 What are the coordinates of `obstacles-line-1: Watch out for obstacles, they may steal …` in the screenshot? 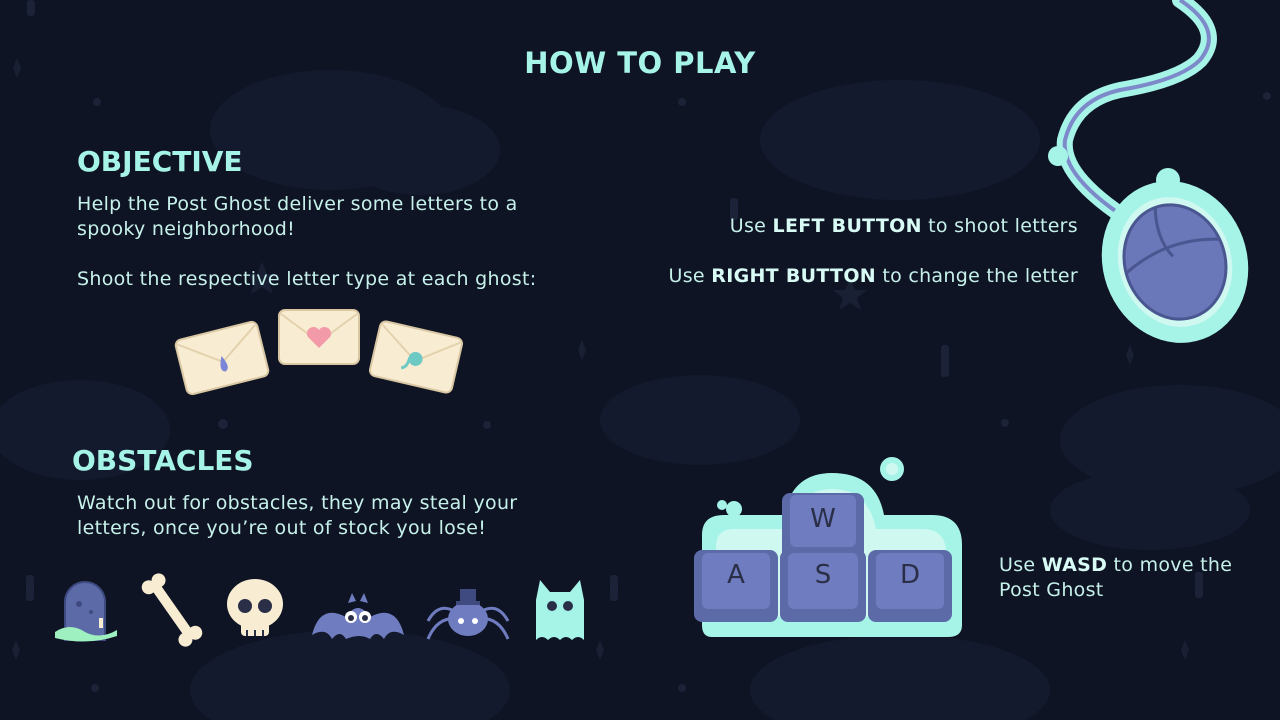 It's located at (297, 503).